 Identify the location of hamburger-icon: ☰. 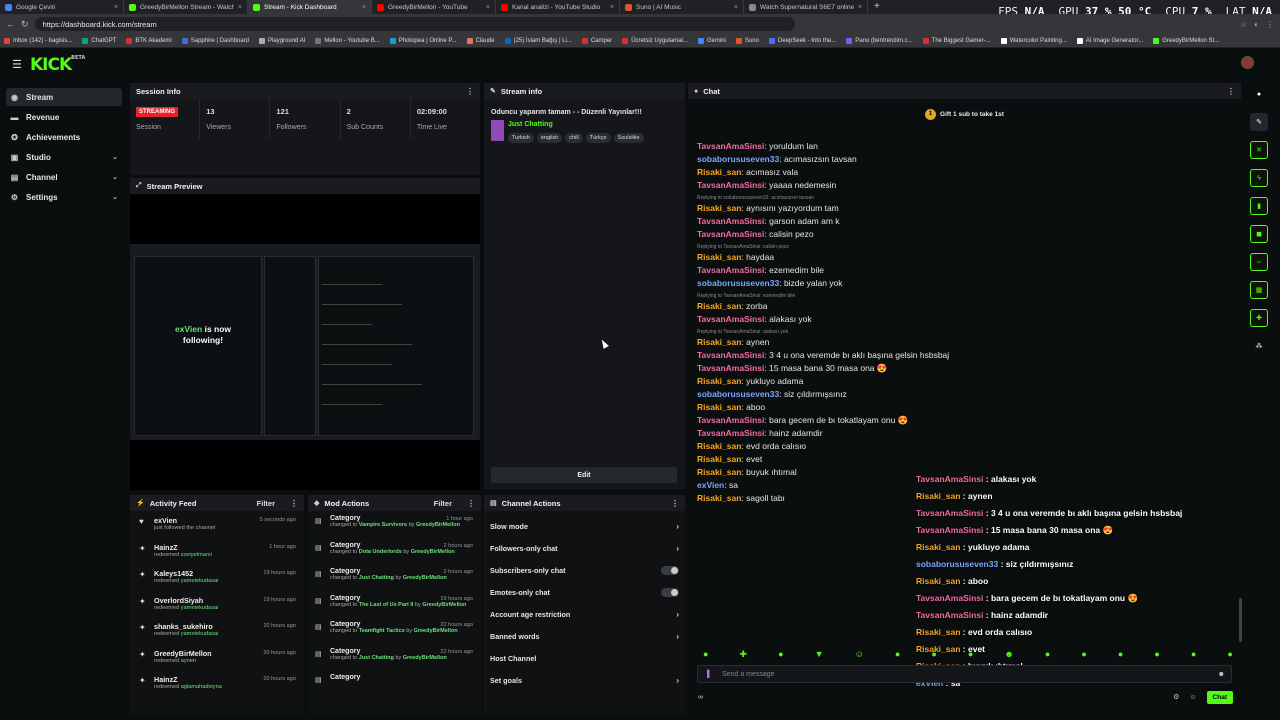
(17, 64).